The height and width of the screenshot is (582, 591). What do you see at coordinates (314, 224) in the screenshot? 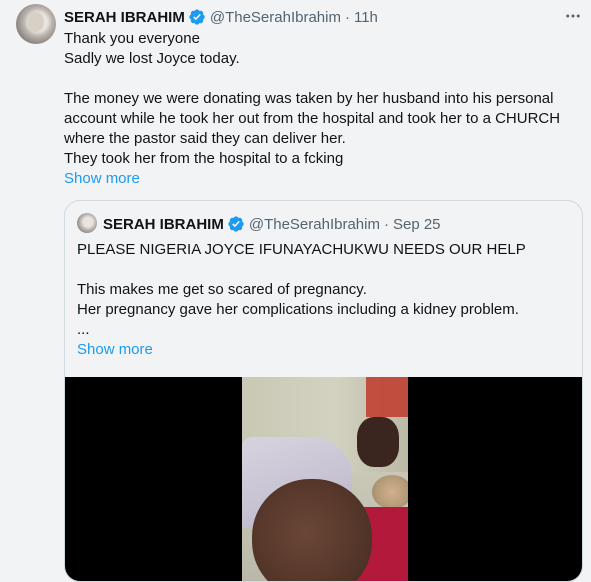
I see `quoted-author-handle: @TheSerahIbrahim` at bounding box center [314, 224].